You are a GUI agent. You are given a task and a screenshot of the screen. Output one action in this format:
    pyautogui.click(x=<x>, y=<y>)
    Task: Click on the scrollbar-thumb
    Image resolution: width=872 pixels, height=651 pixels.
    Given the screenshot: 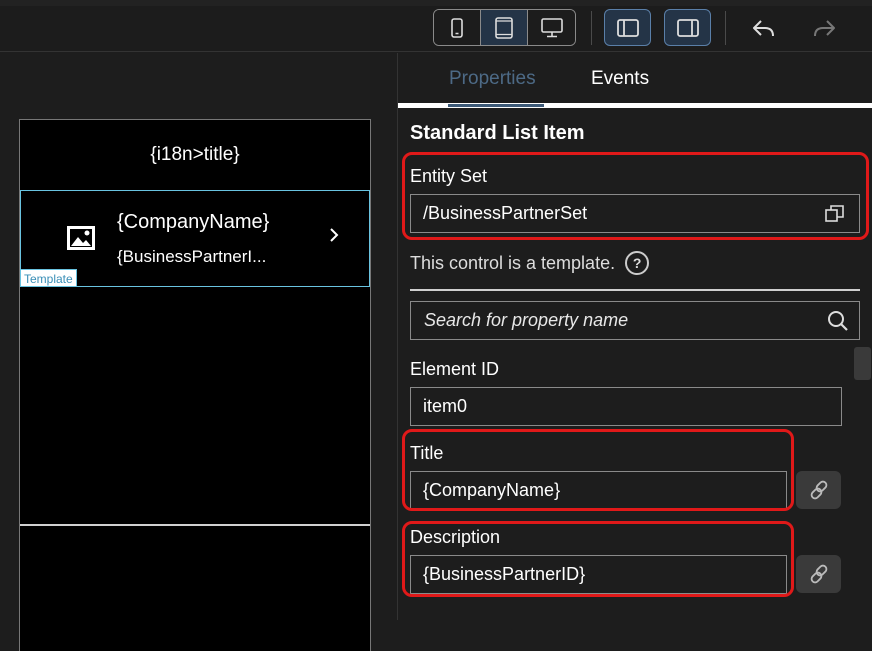 What is the action you would take?
    pyautogui.click(x=862, y=363)
    